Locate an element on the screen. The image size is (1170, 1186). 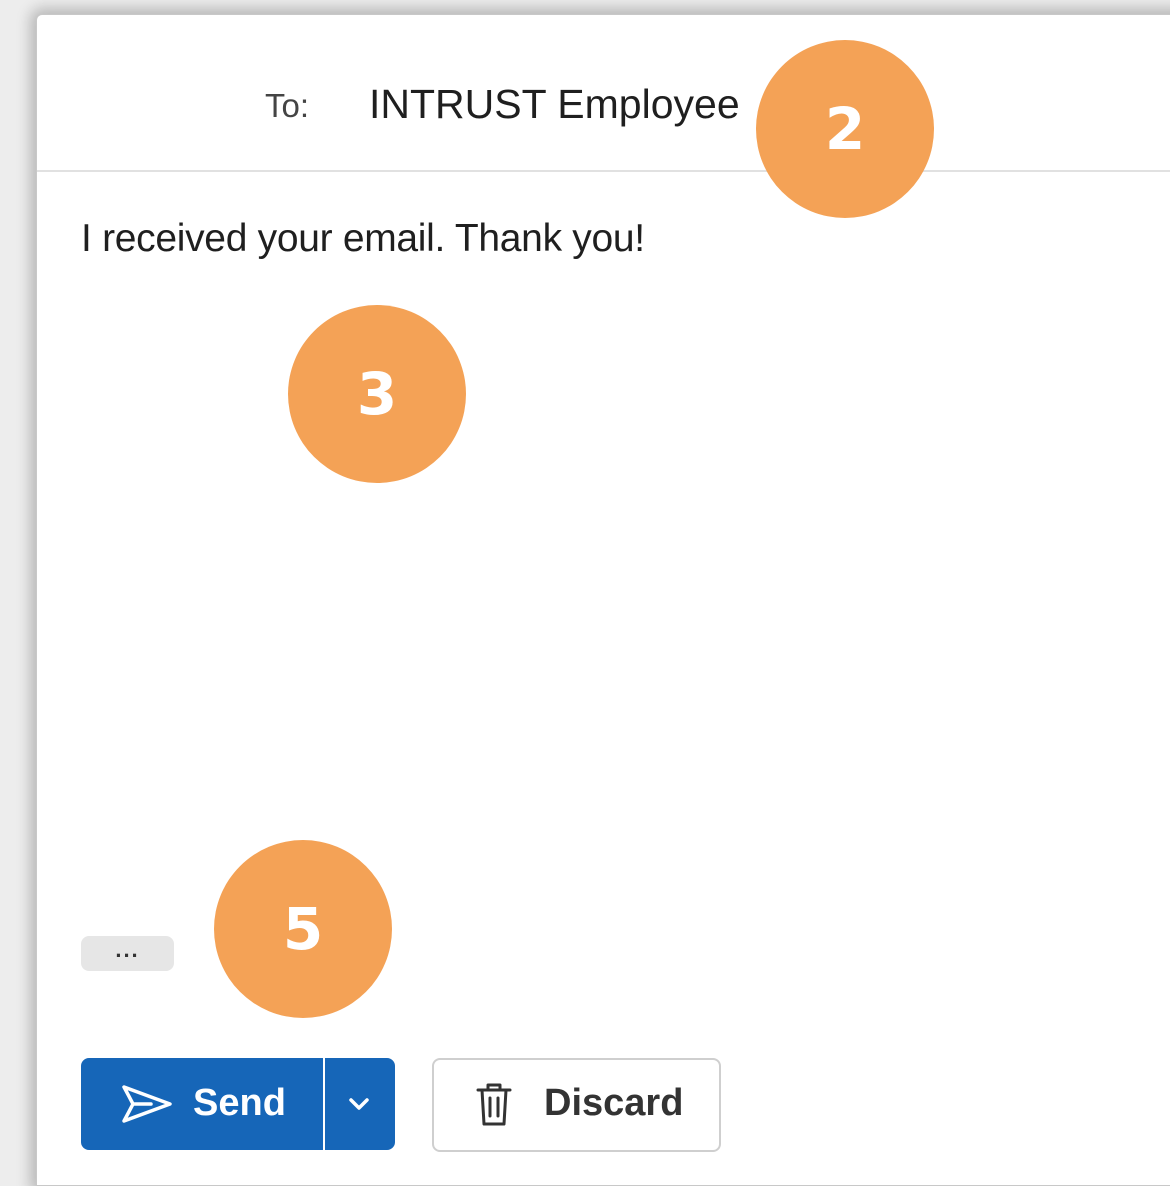
send-label: Send is located at coordinates (239, 1103).